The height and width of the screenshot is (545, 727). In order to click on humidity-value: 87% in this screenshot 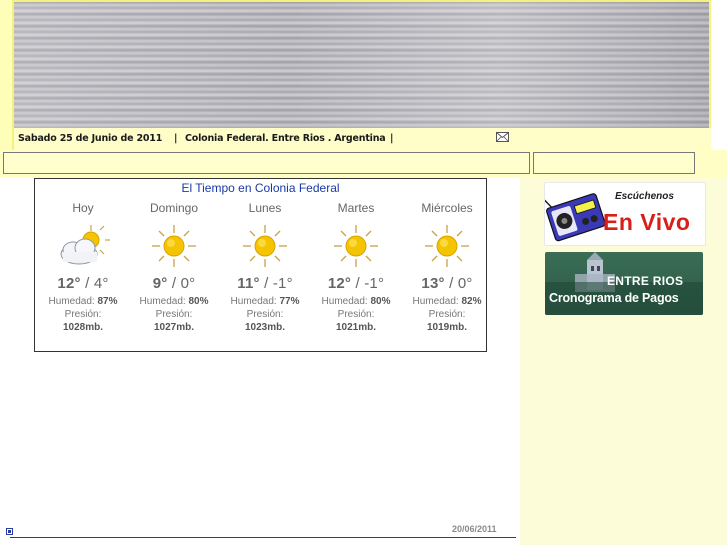, I will do `click(107, 301)`.